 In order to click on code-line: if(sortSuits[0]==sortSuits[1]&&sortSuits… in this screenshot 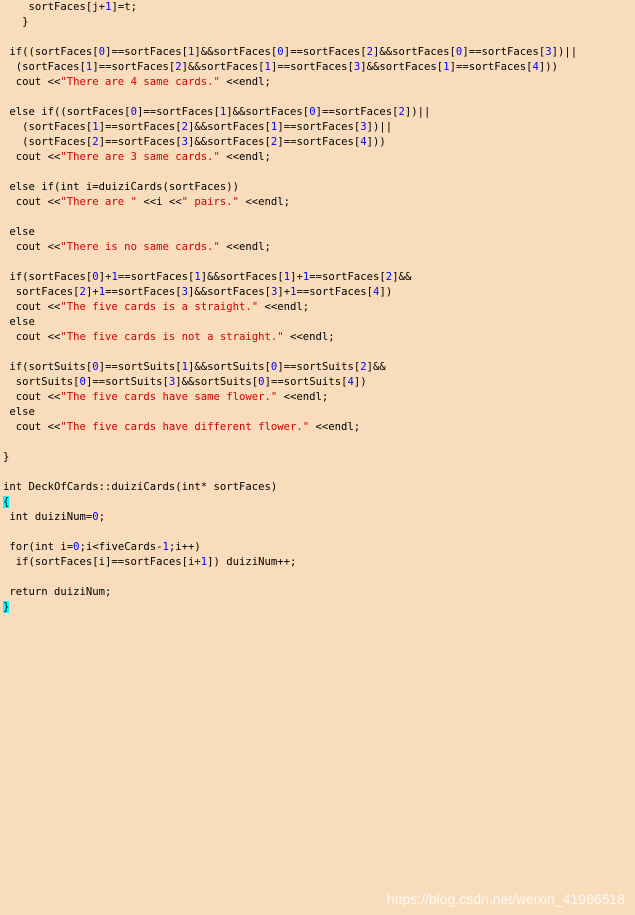, I will do `click(194, 367)`.